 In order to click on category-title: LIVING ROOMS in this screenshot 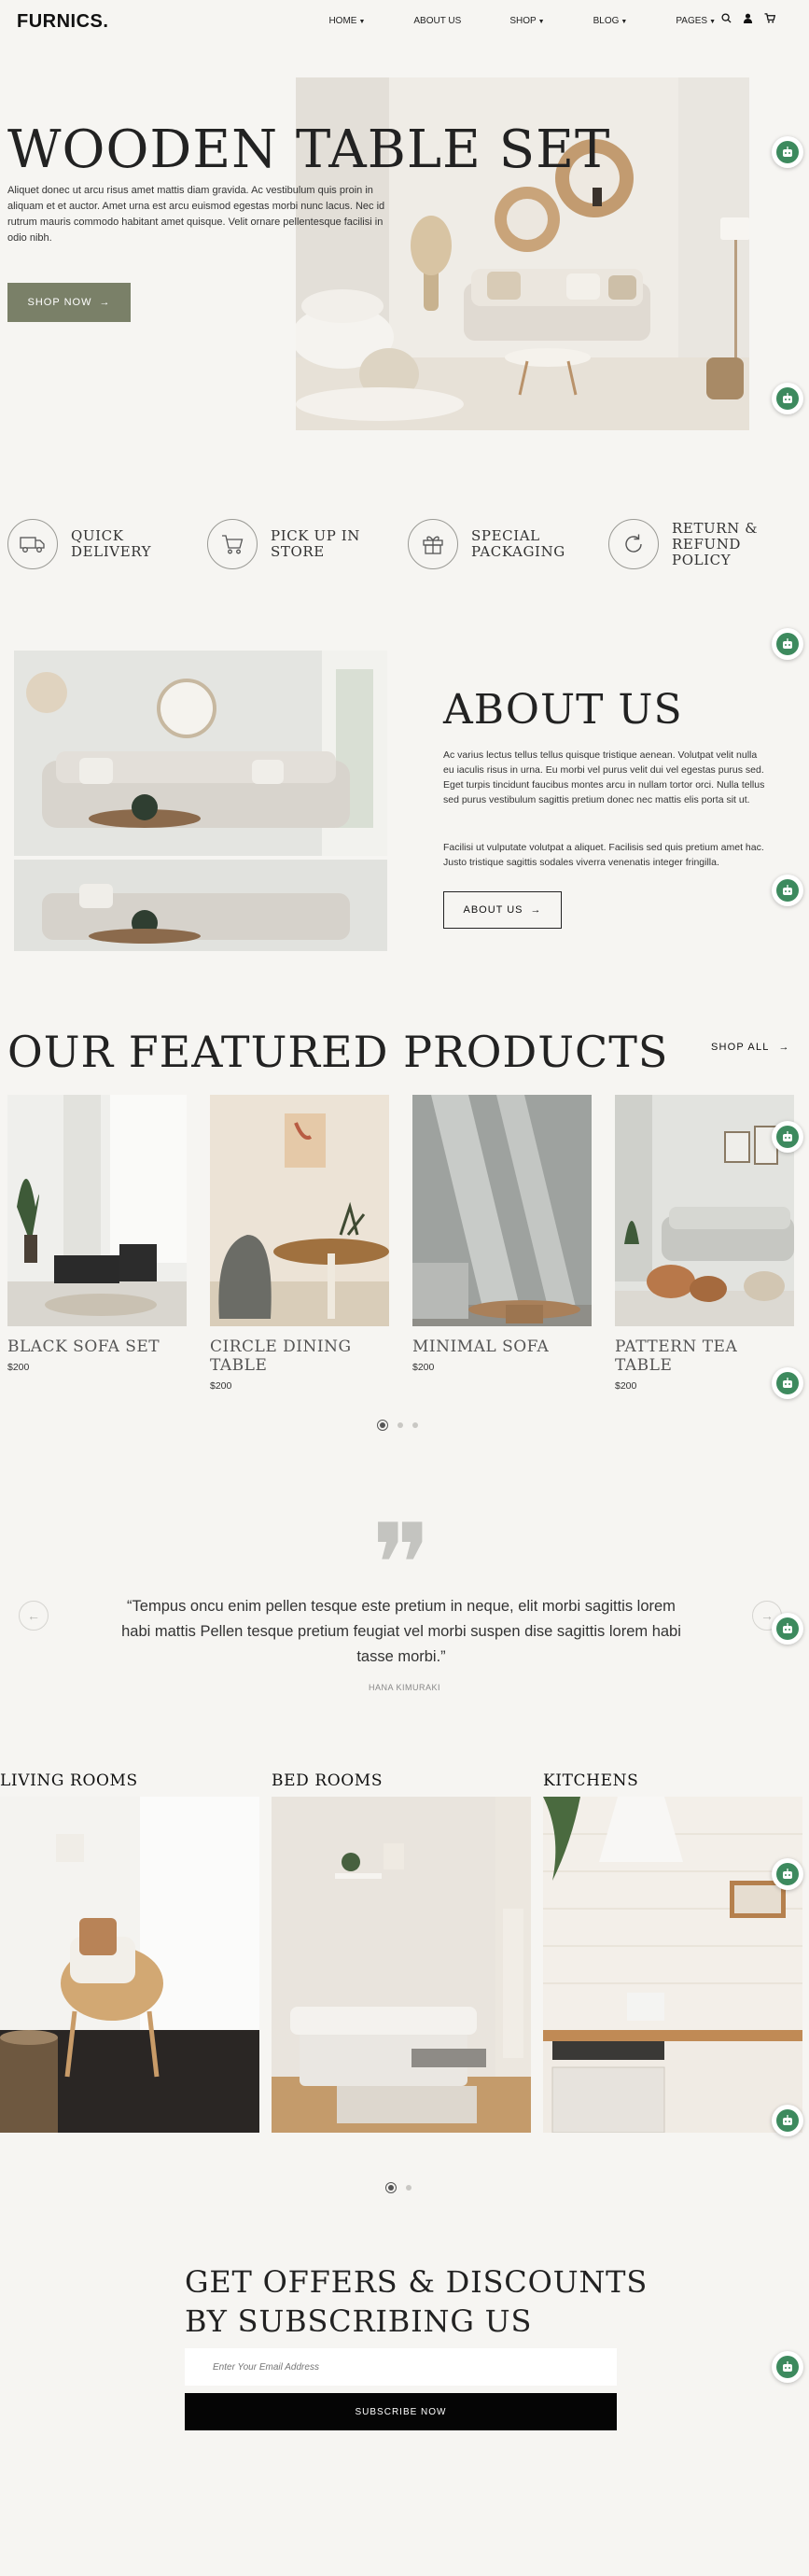, I will do `click(69, 1780)`.